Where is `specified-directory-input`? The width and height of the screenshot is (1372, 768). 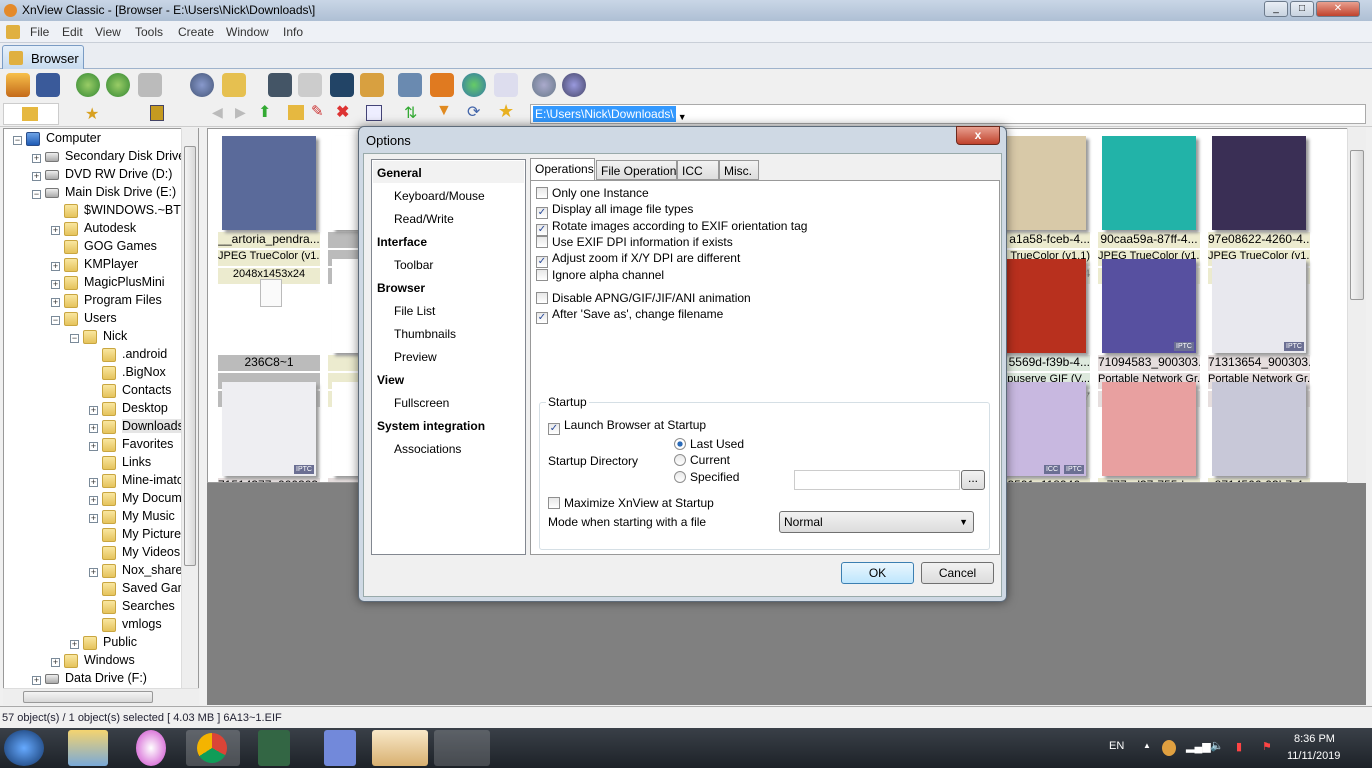 specified-directory-input is located at coordinates (877, 480).